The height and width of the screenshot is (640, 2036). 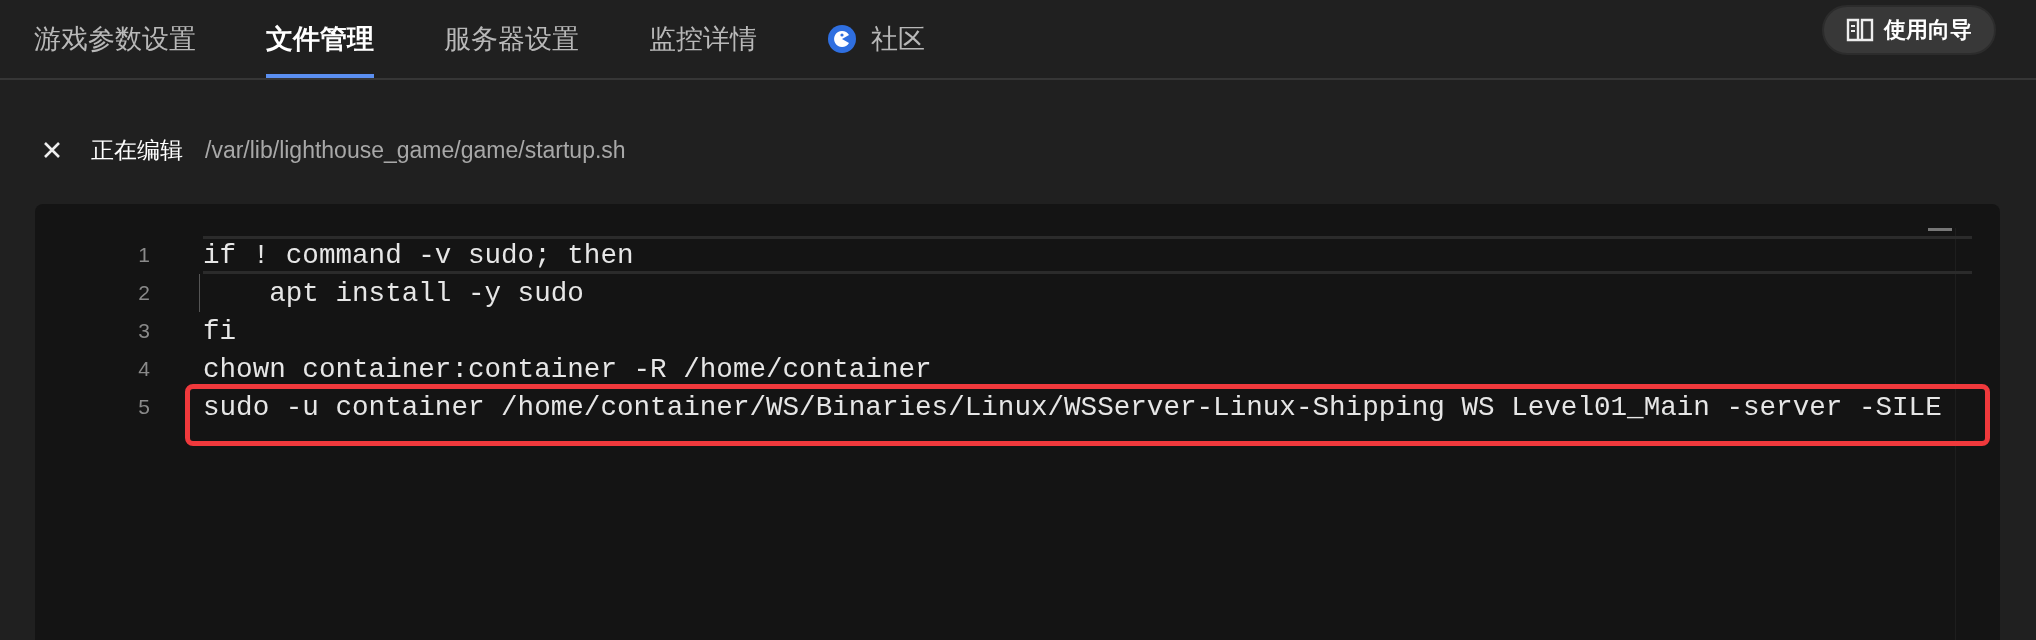 I want to click on scrollbar-thumb, so click(x=1940, y=229).